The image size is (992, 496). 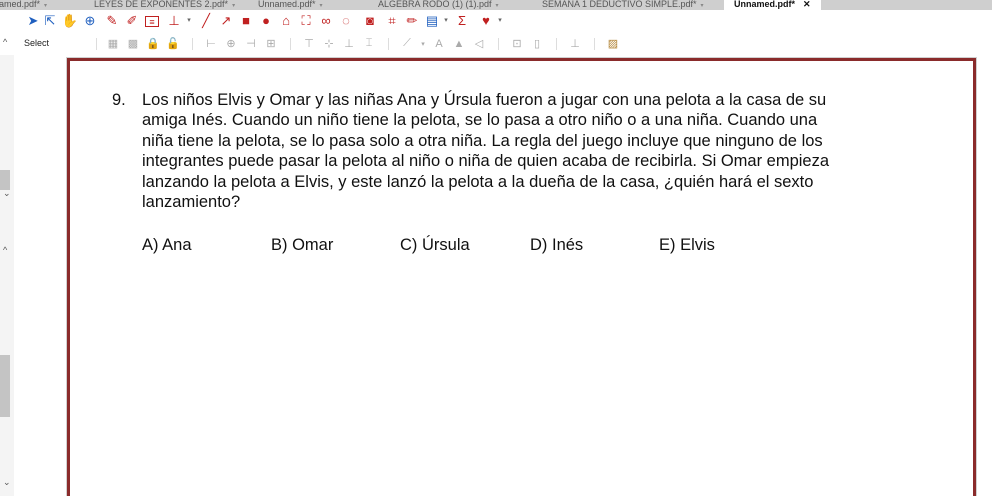 What do you see at coordinates (113, 43) in the screenshot?
I see `group-icon: ▦` at bounding box center [113, 43].